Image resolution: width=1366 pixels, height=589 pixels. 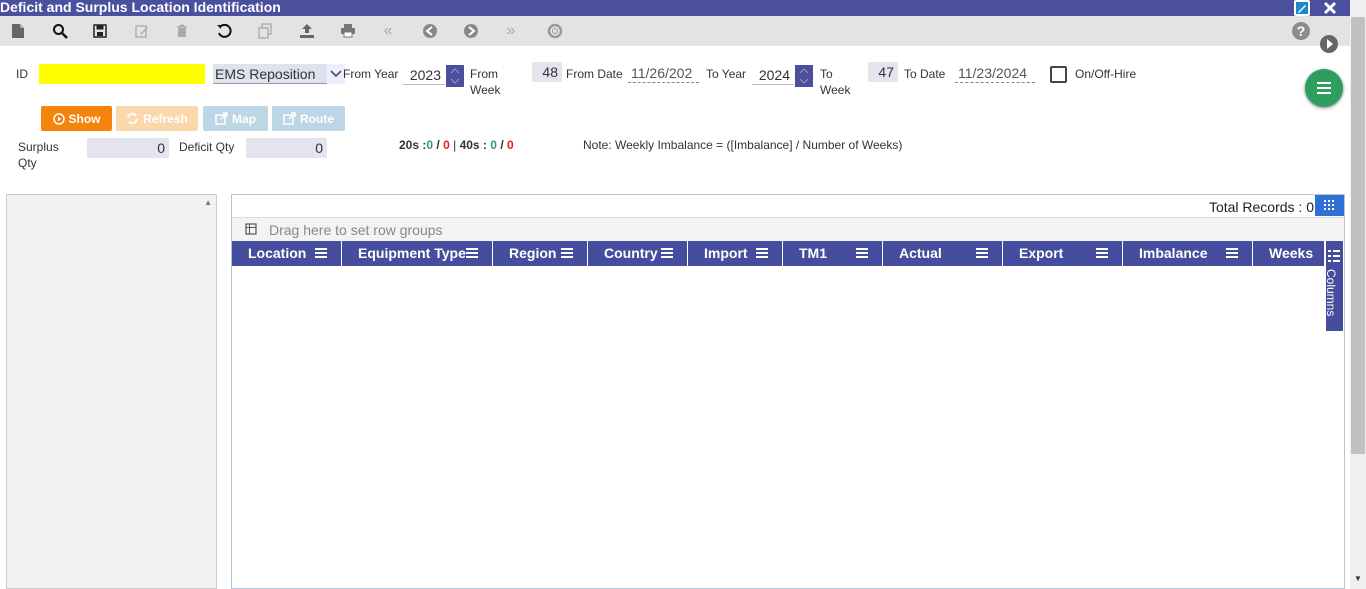 I want to click on column-country: Country, so click(x=638, y=253).